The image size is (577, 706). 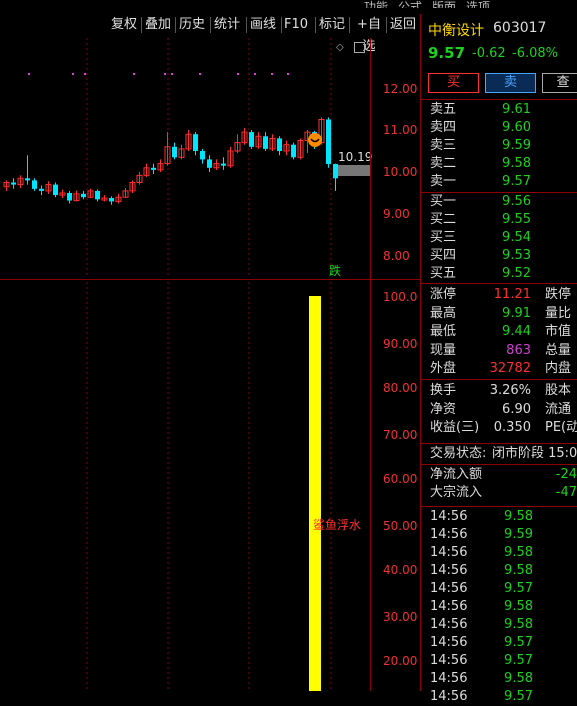 I want to click on stat-label: 净资, so click(x=443, y=409).